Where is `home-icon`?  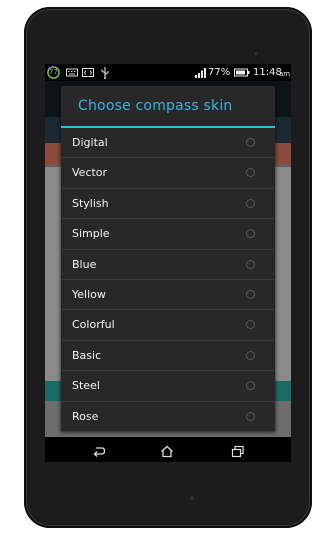 home-icon is located at coordinates (167, 450).